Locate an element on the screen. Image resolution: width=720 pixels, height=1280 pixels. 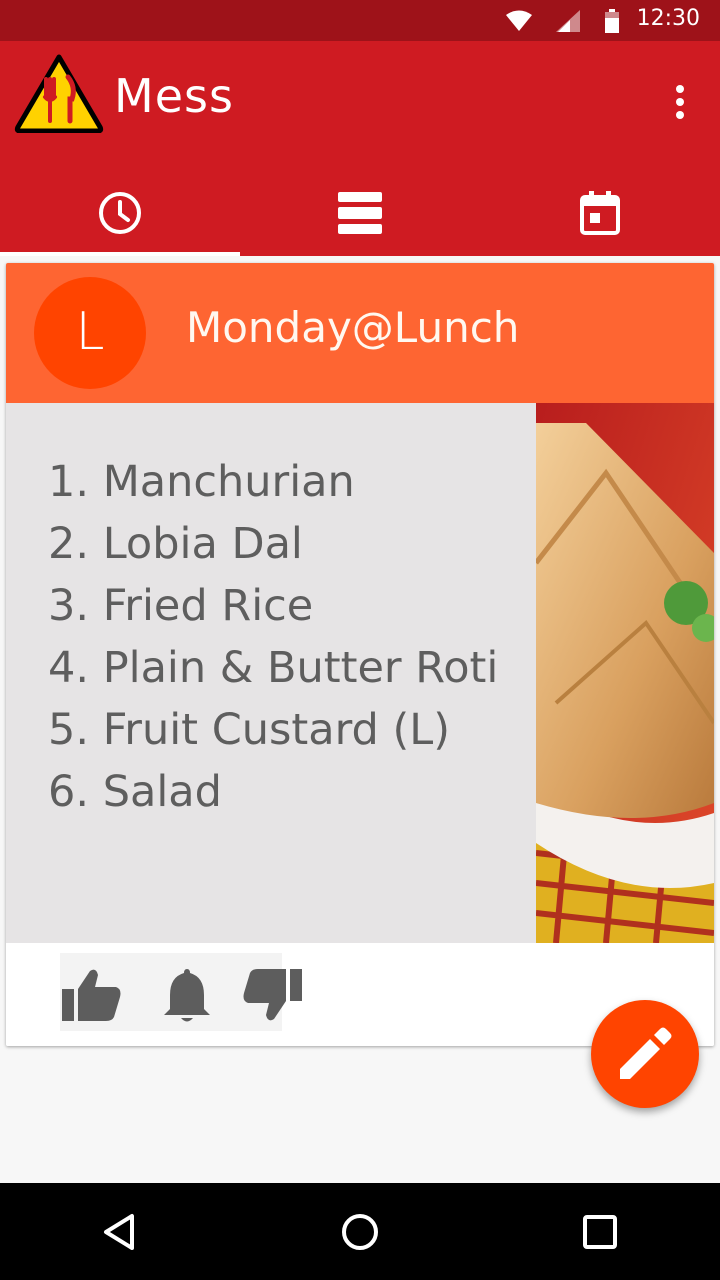
tab-today is located at coordinates (120, 212).